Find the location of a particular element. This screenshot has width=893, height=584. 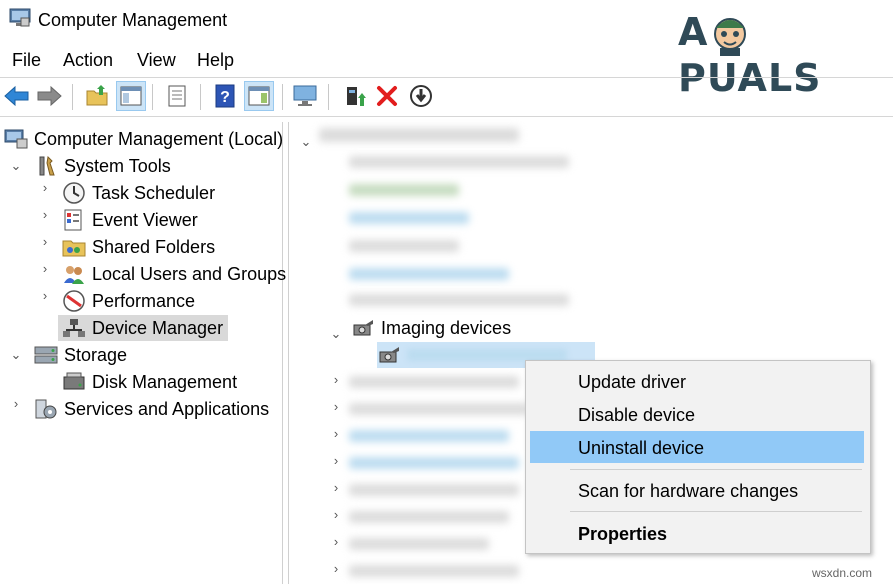

menu-item-update-driver: Update driver is located at coordinates (632, 382).